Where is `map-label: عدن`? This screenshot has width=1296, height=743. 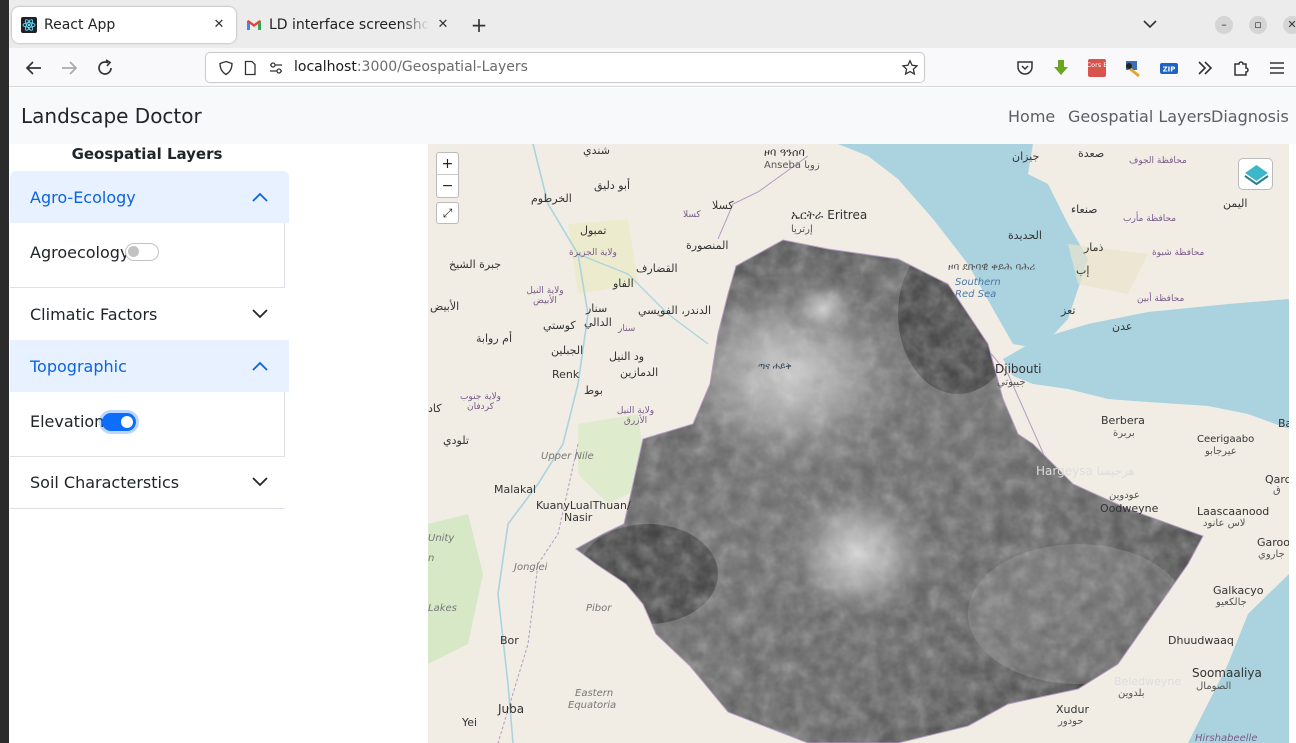 map-label: عدن is located at coordinates (1122, 326).